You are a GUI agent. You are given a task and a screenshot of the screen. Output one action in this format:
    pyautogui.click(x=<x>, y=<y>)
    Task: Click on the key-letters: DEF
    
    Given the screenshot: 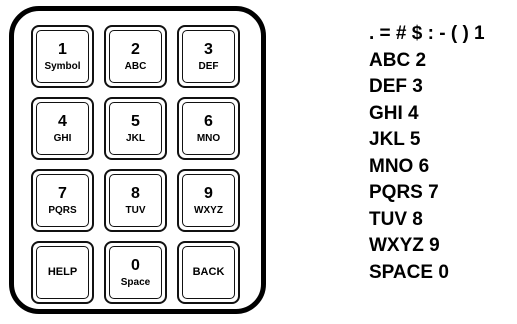 What is the action you would take?
    pyautogui.click(x=208, y=66)
    